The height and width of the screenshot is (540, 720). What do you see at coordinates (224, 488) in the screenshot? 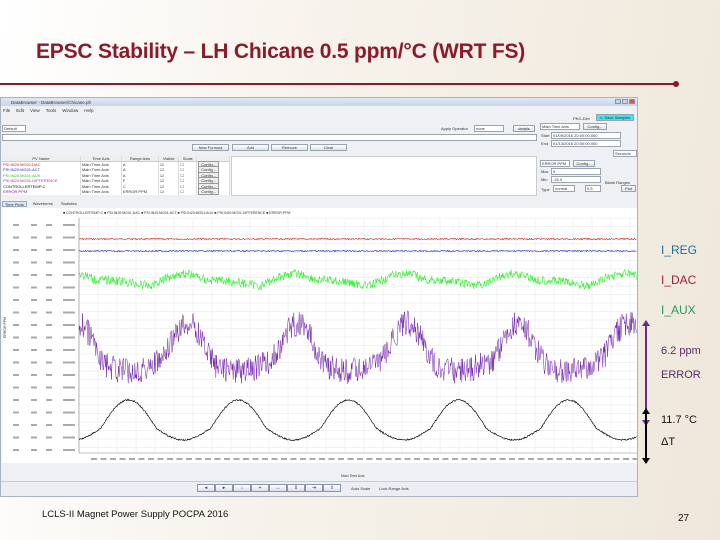
I see `scroll-right-button: ▸` at bounding box center [224, 488].